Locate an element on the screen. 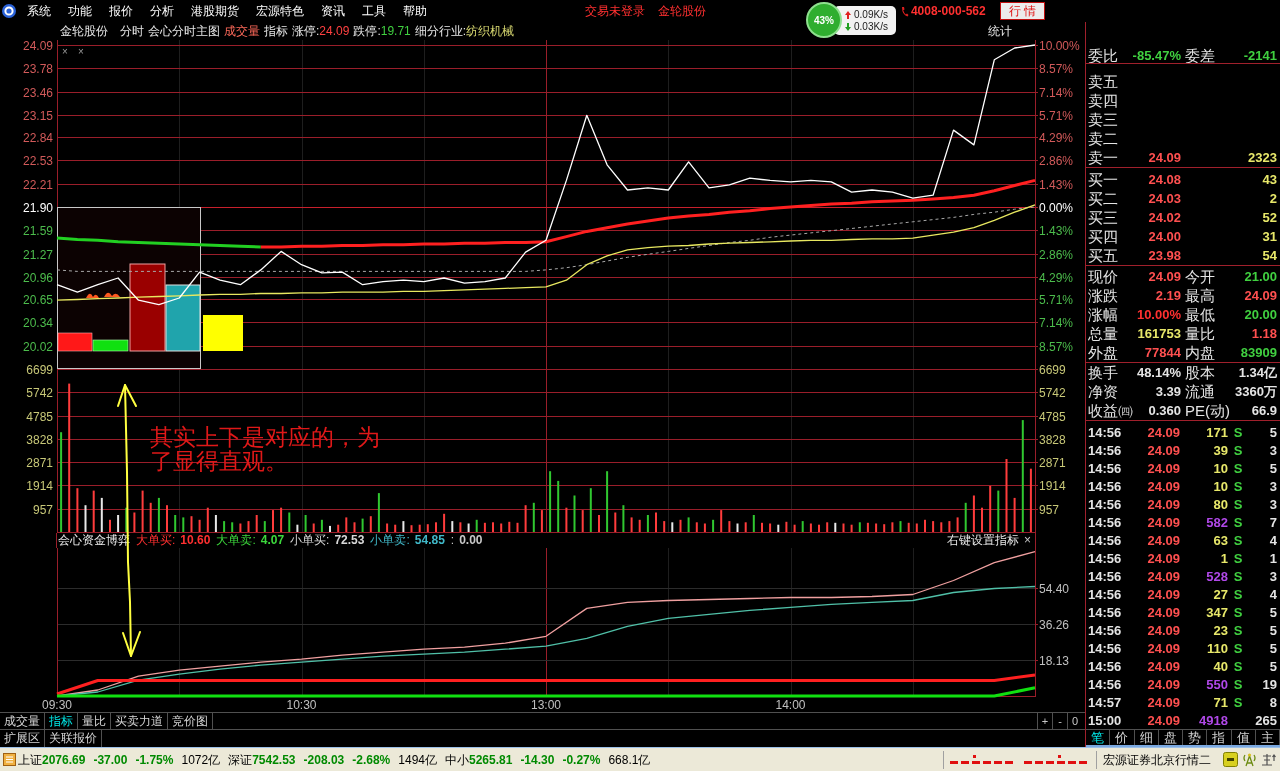 Image resolution: width=1280 pixels, height=771 pixels. legend-value: 54.85 is located at coordinates (429, 540).